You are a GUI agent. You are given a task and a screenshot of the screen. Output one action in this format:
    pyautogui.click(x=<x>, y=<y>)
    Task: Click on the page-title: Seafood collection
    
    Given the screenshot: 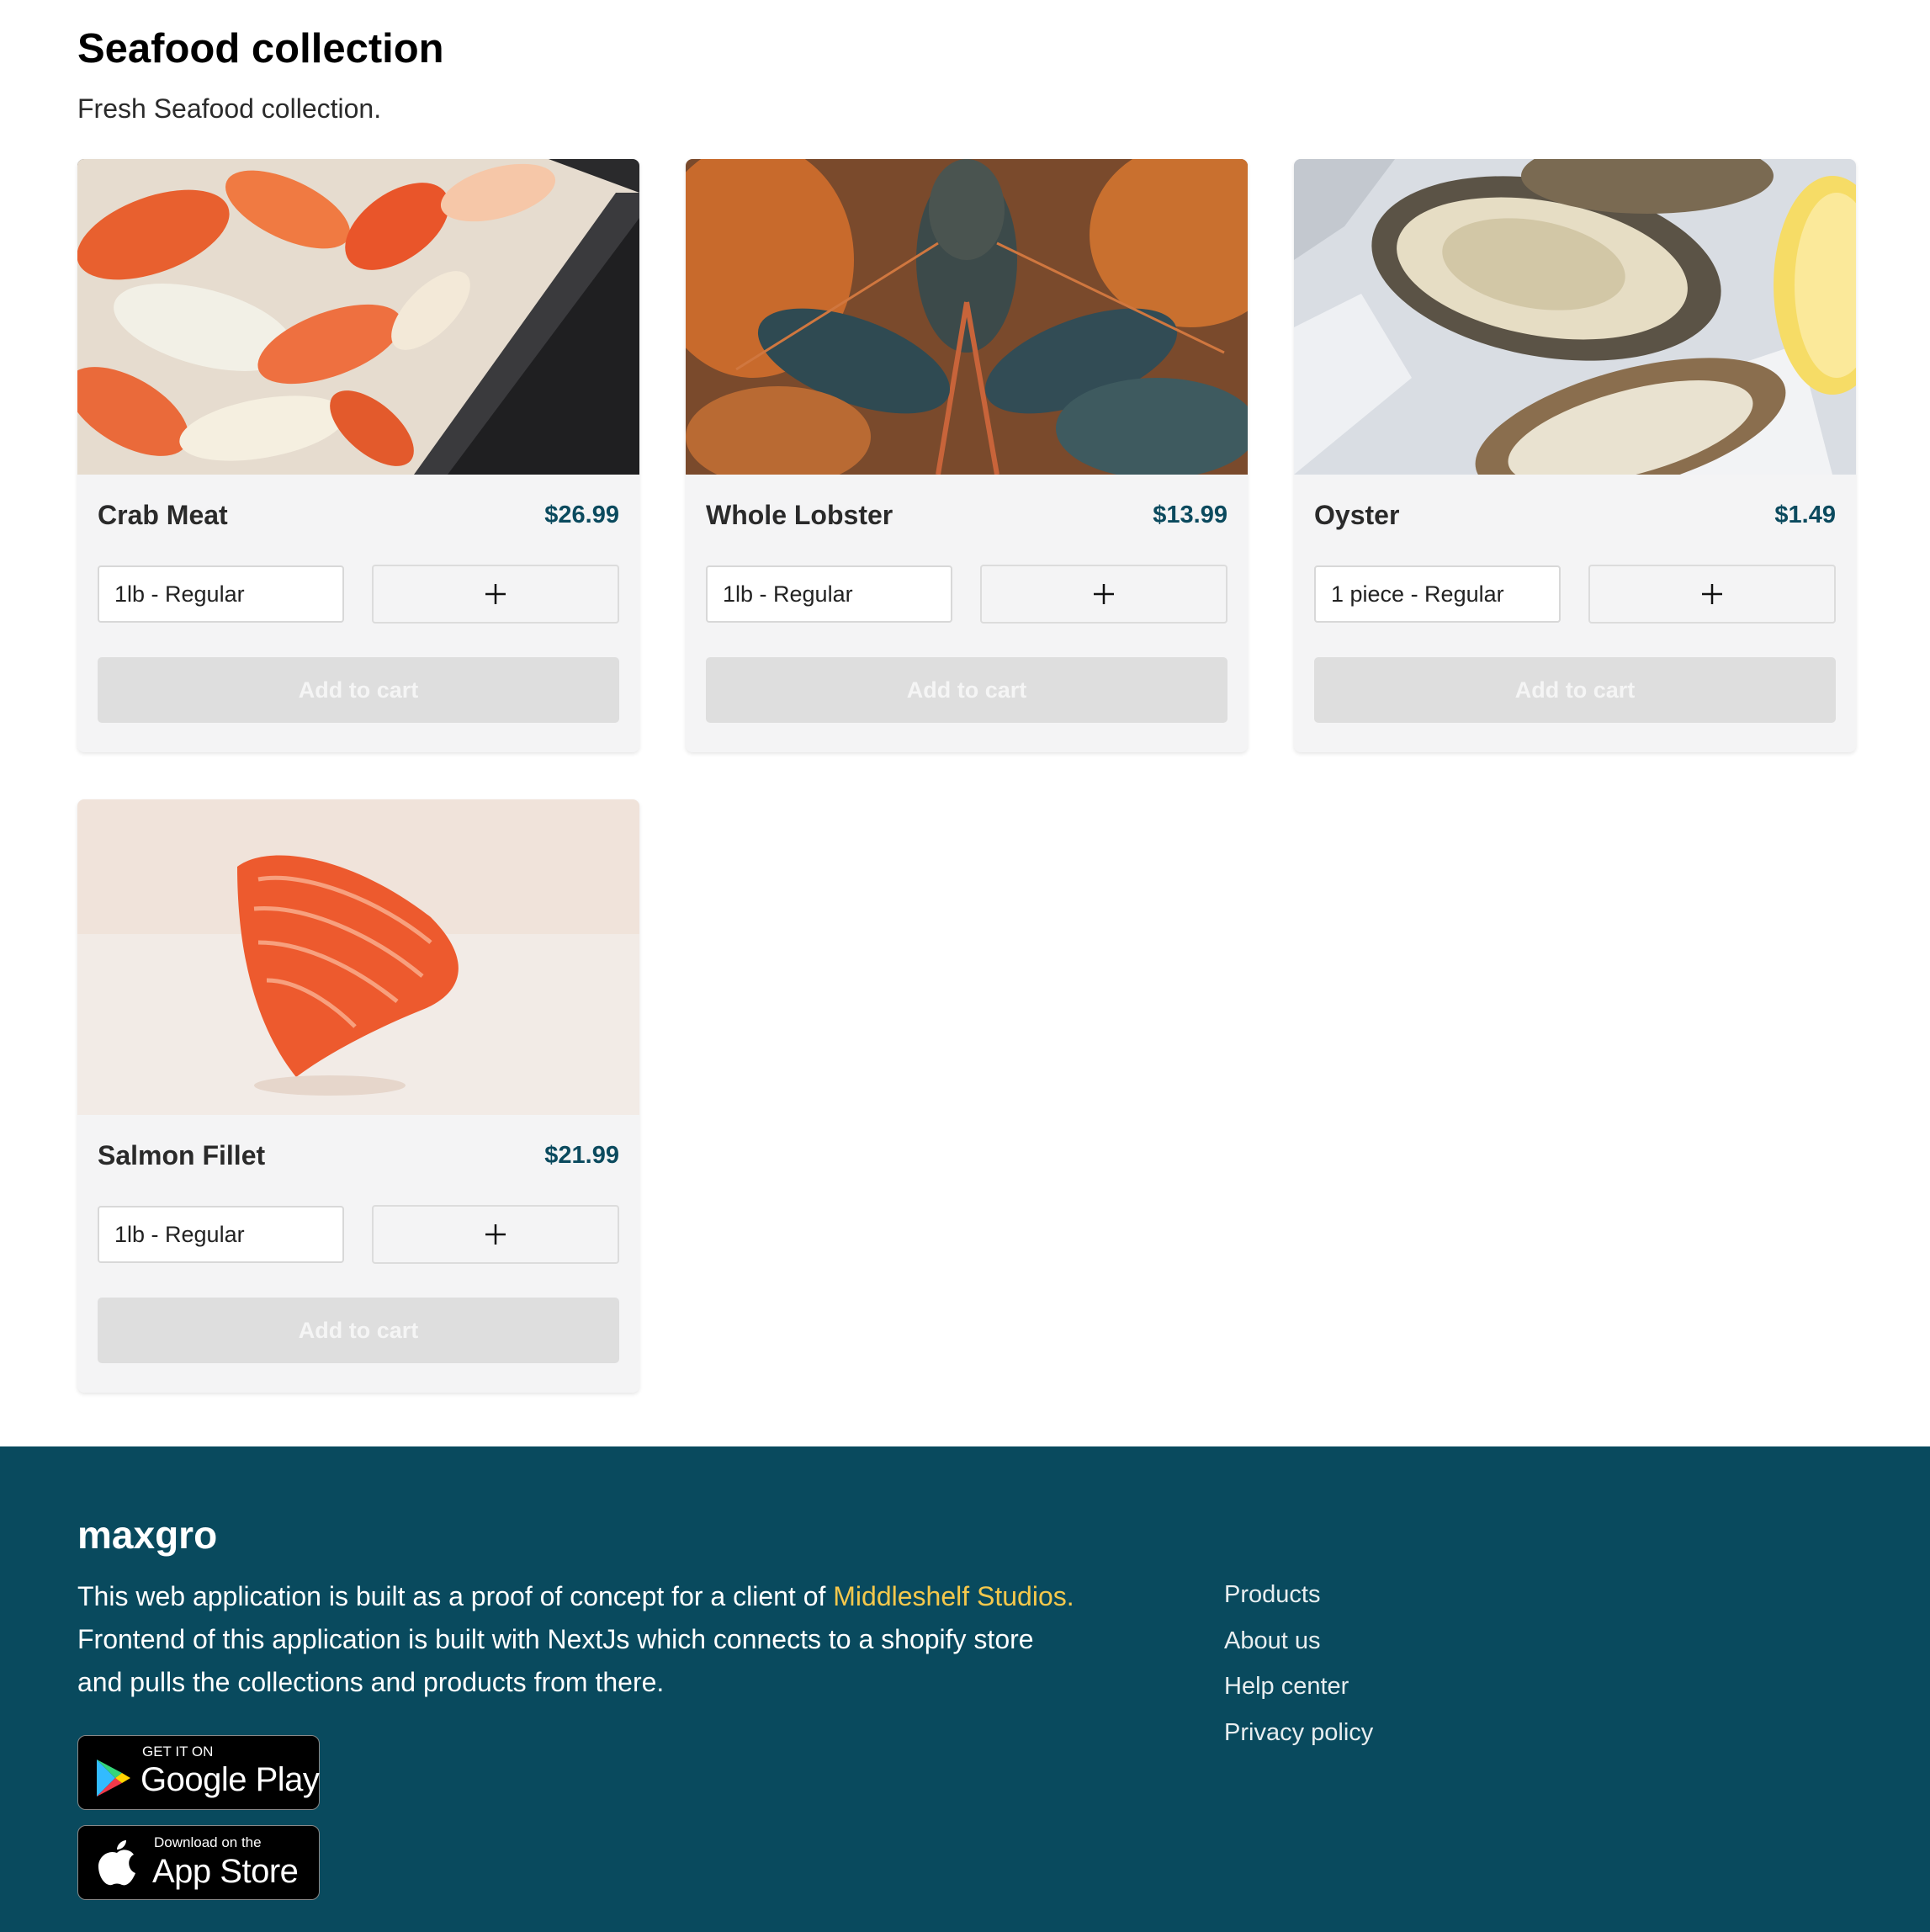 What is the action you would take?
    pyautogui.click(x=261, y=49)
    